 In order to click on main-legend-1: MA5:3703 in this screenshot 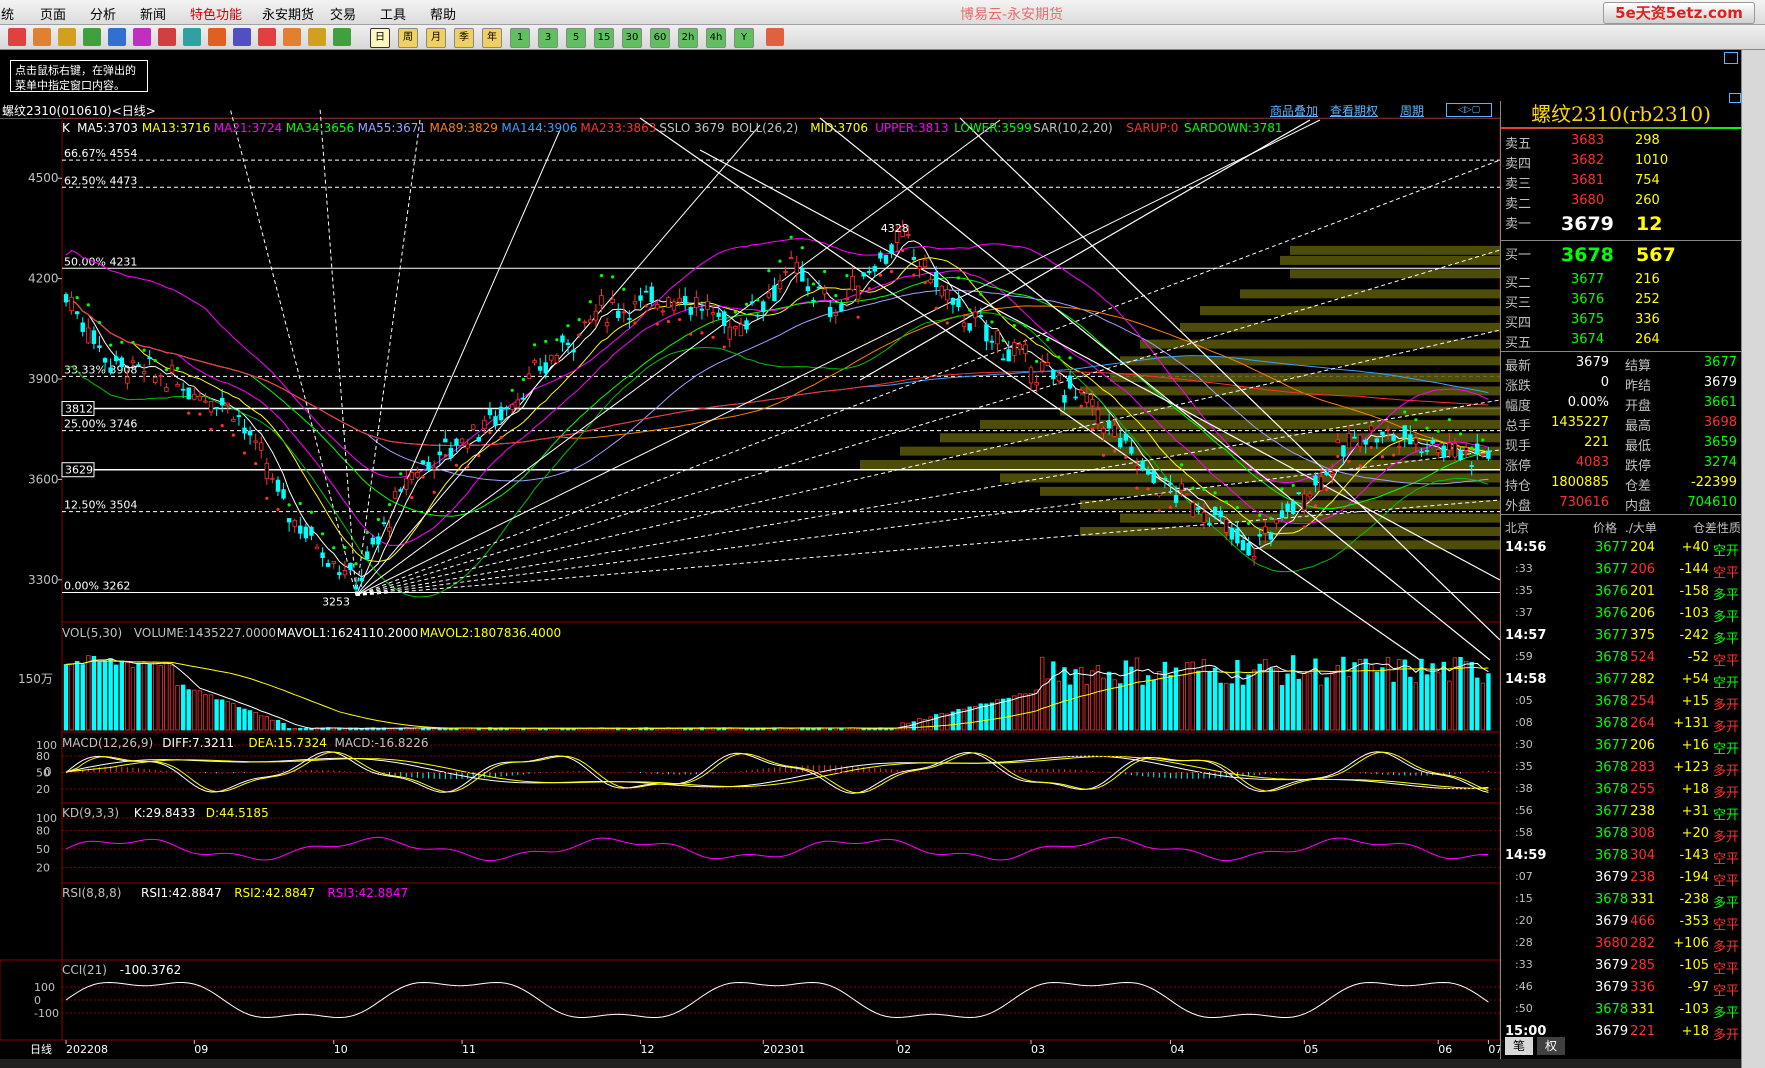, I will do `click(107, 128)`.